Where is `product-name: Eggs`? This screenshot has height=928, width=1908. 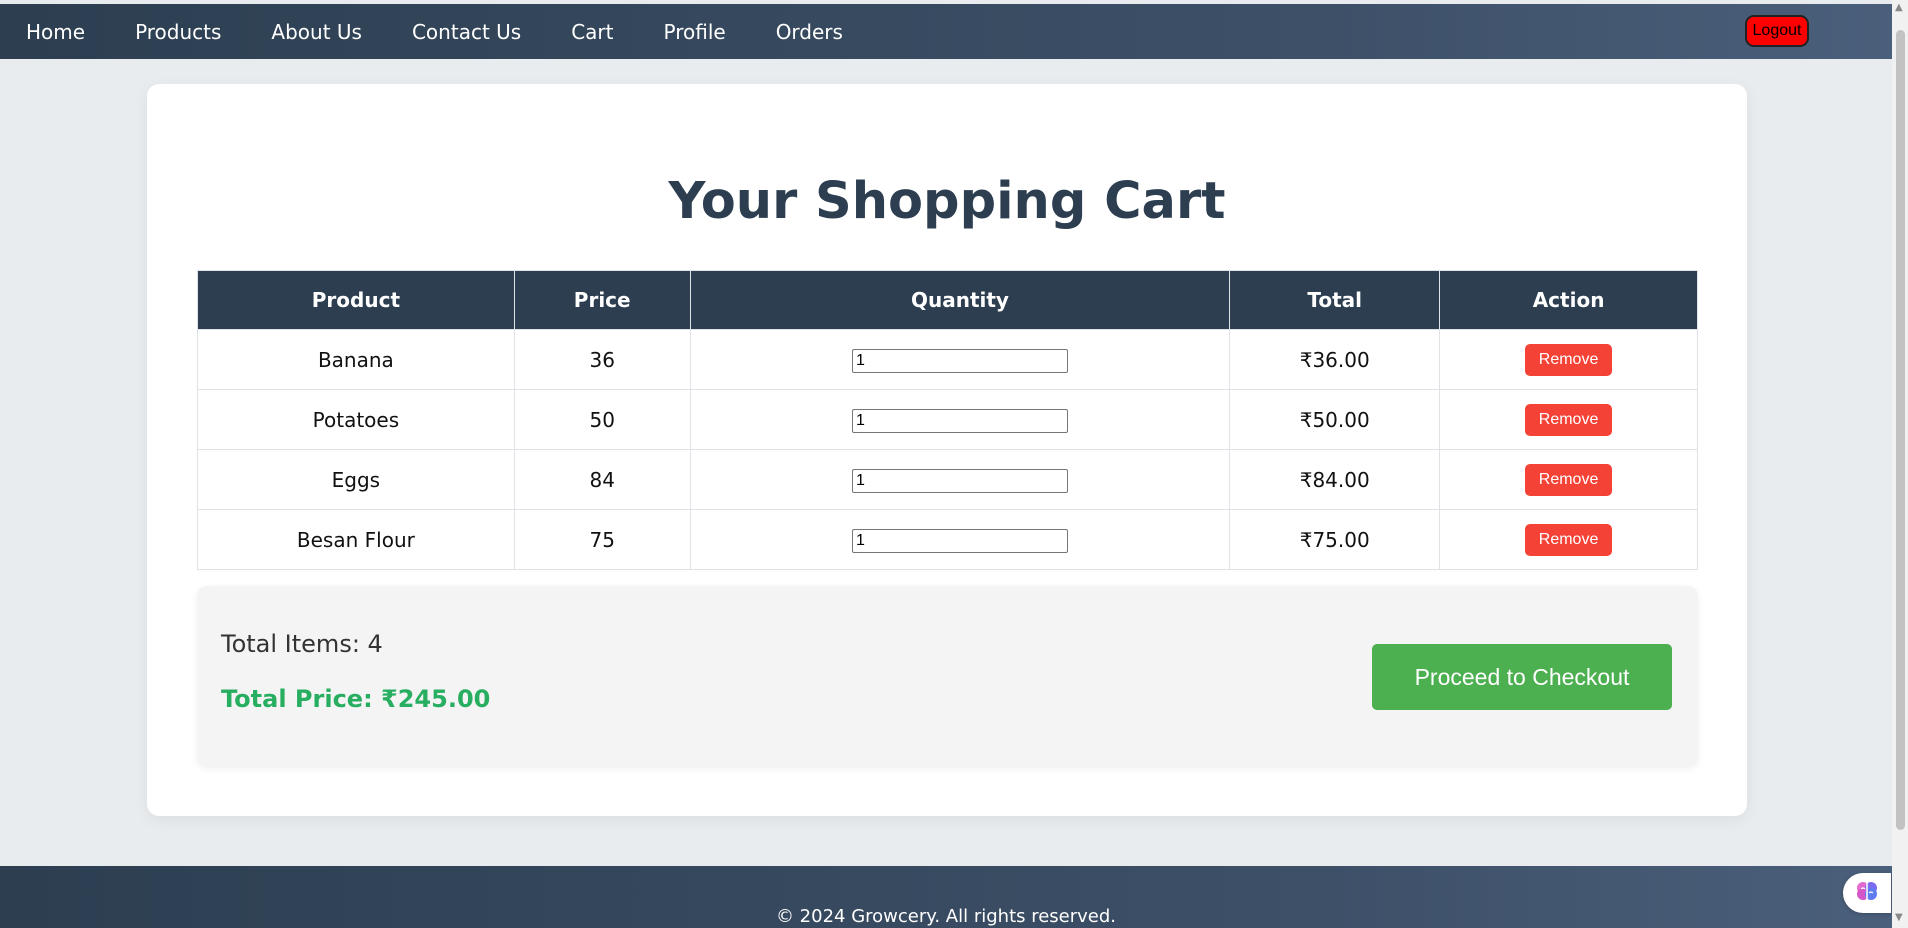
product-name: Eggs is located at coordinates (356, 479).